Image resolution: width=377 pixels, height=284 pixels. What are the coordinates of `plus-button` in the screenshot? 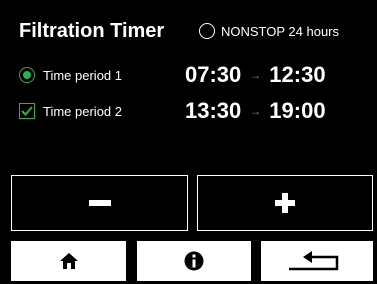 It's located at (285, 203).